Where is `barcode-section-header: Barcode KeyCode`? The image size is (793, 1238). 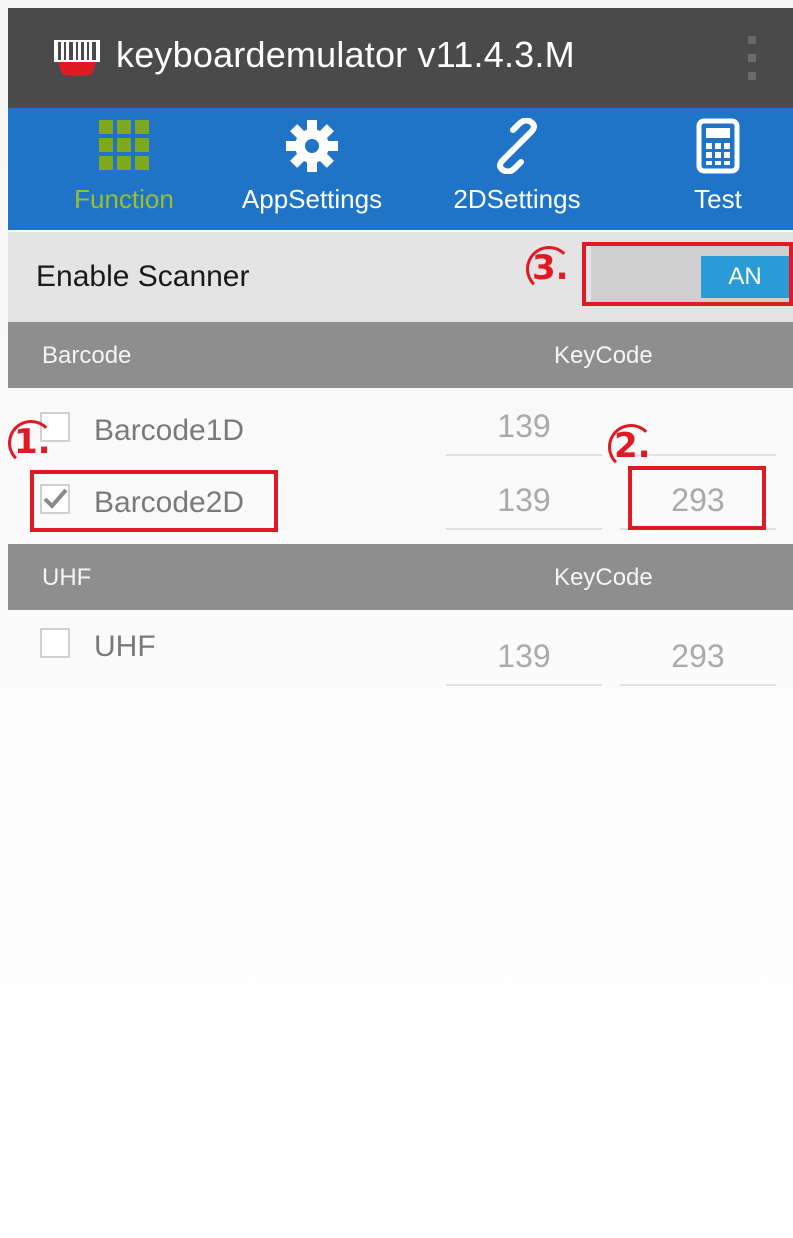 barcode-section-header: Barcode KeyCode is located at coordinates (400, 355).